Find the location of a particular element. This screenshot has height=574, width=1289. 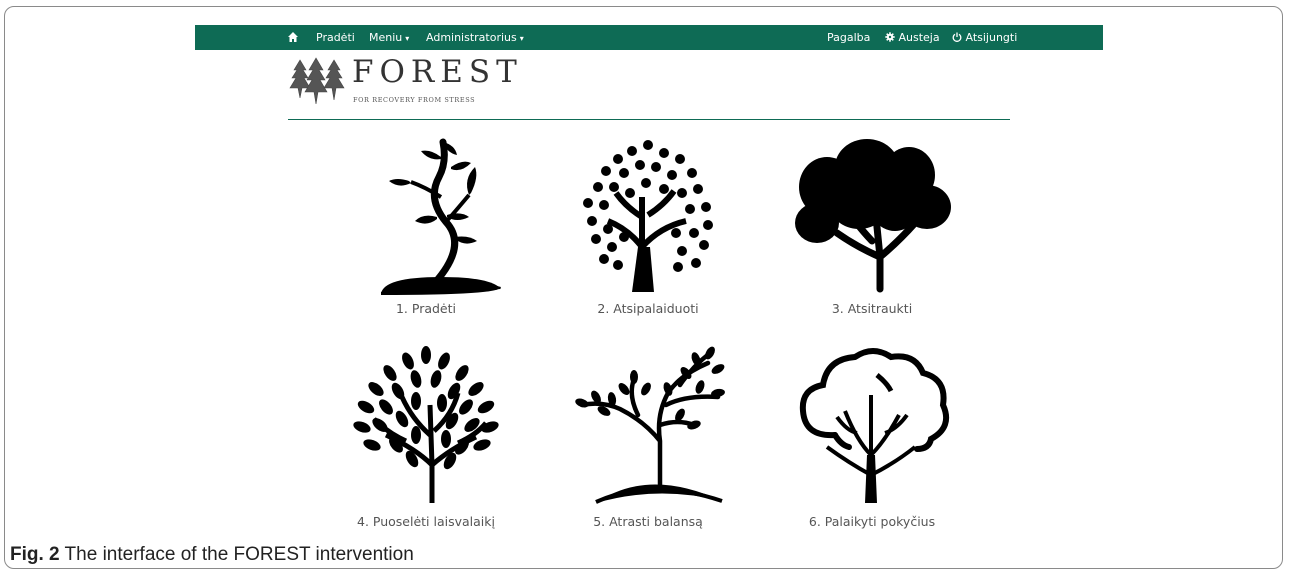

tile-label: 3. Atsitraukti is located at coordinates (872, 308).